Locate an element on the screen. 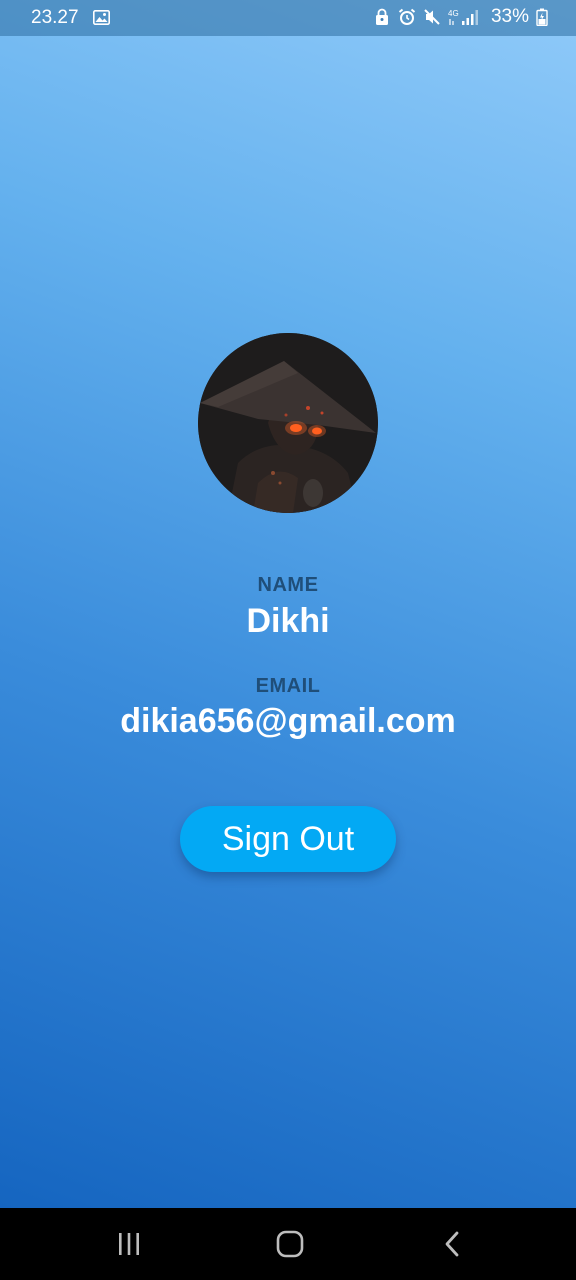  alarm-icon is located at coordinates (407, 16).